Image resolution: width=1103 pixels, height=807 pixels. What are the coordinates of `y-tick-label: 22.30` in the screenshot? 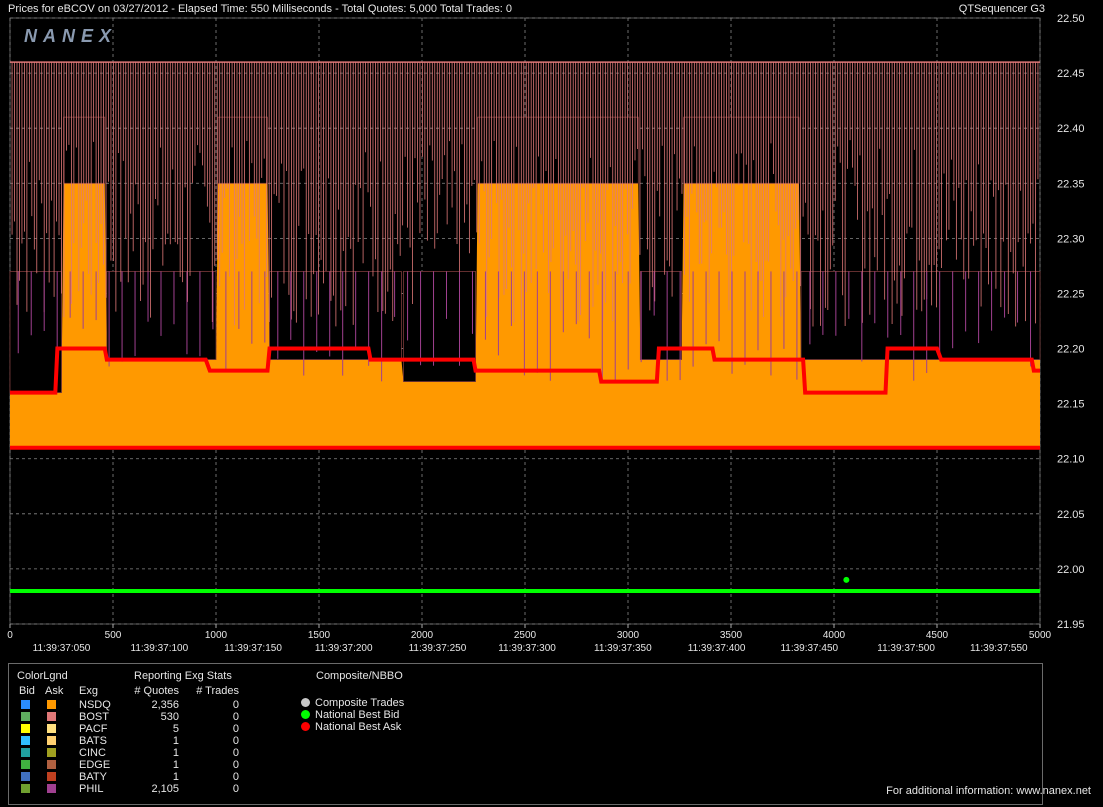 It's located at (1071, 239).